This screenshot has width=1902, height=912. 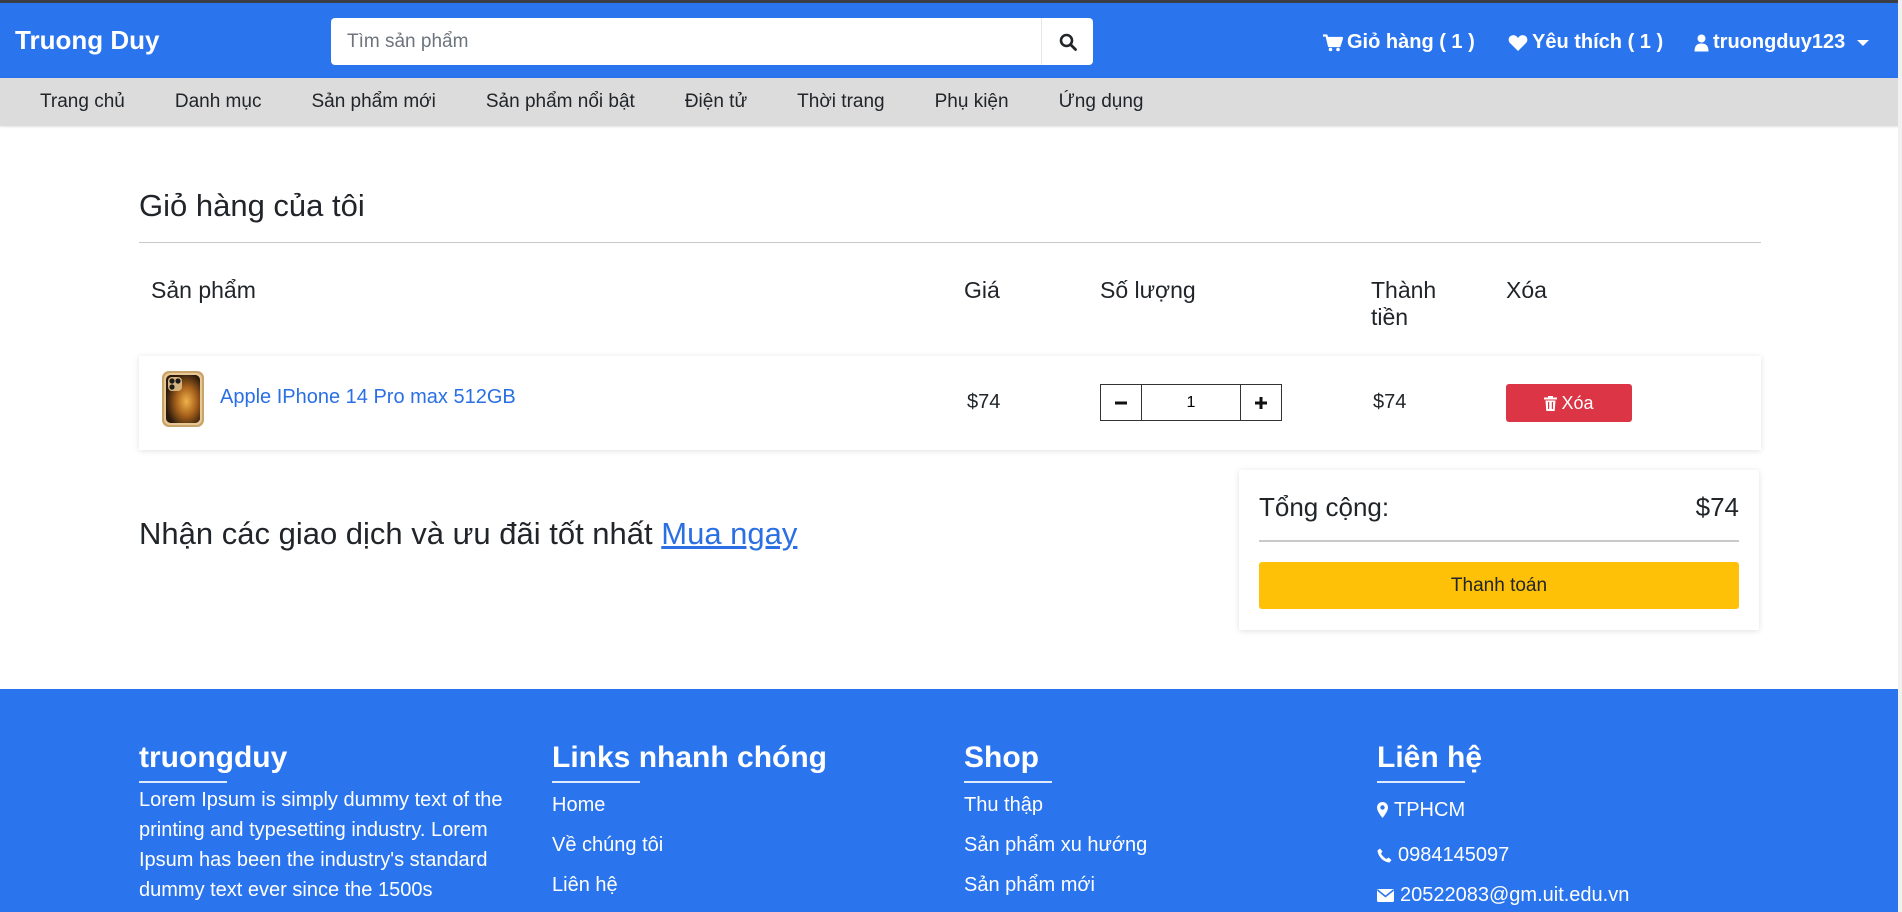 I want to click on shopping-cart-icon, so click(x=1333, y=42).